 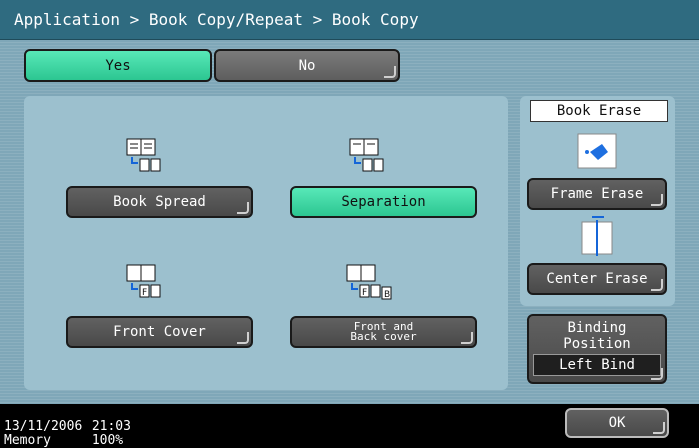 What do you see at coordinates (366, 155) in the screenshot?
I see `separation-icon` at bounding box center [366, 155].